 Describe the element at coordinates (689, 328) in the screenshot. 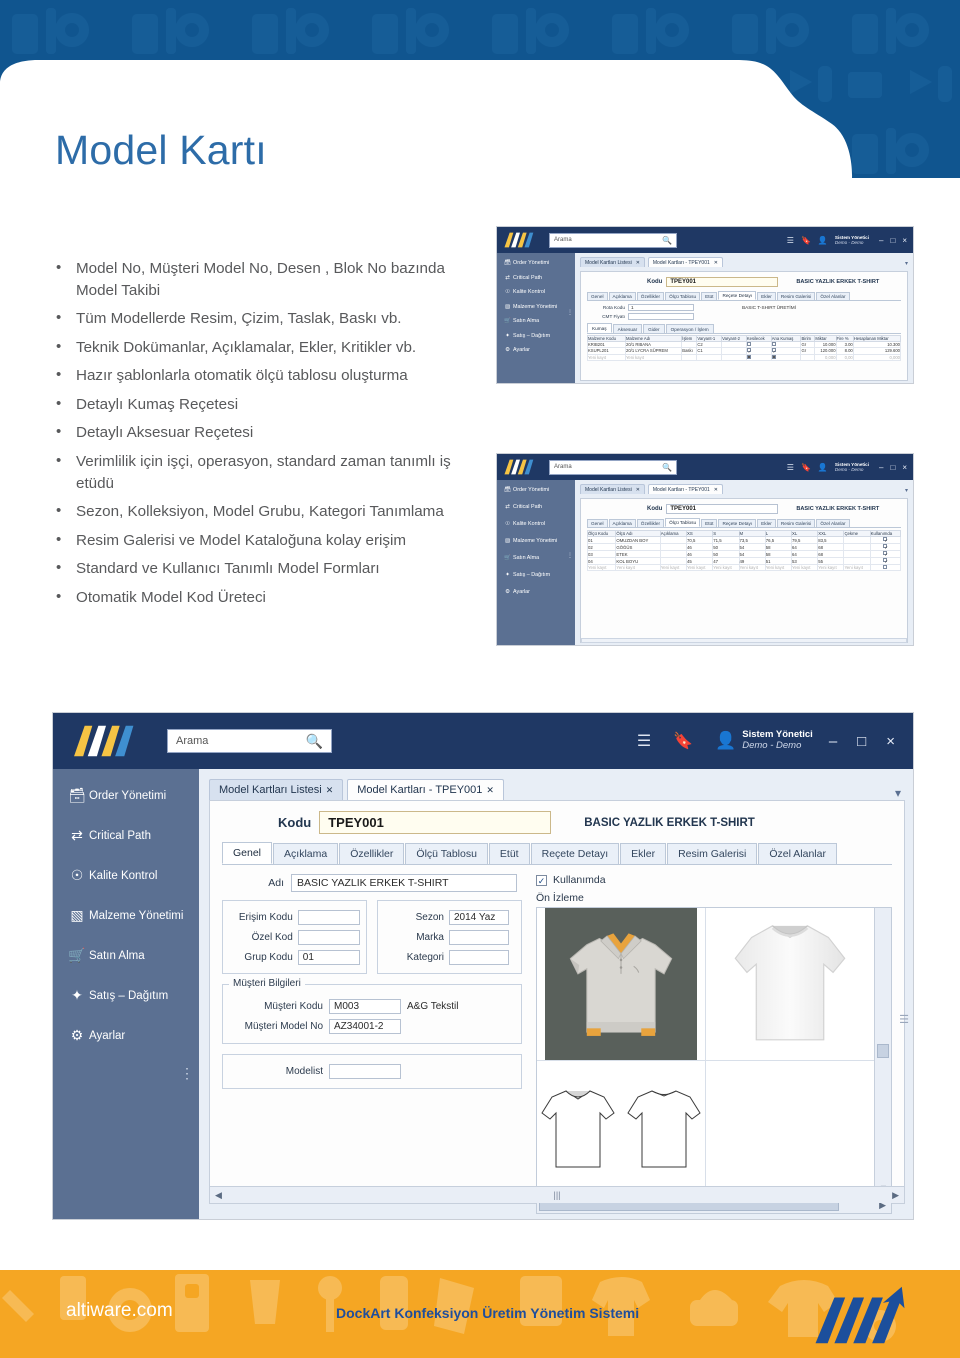

I see `subtab-operasyon: Operasyon / İşlem` at that location.